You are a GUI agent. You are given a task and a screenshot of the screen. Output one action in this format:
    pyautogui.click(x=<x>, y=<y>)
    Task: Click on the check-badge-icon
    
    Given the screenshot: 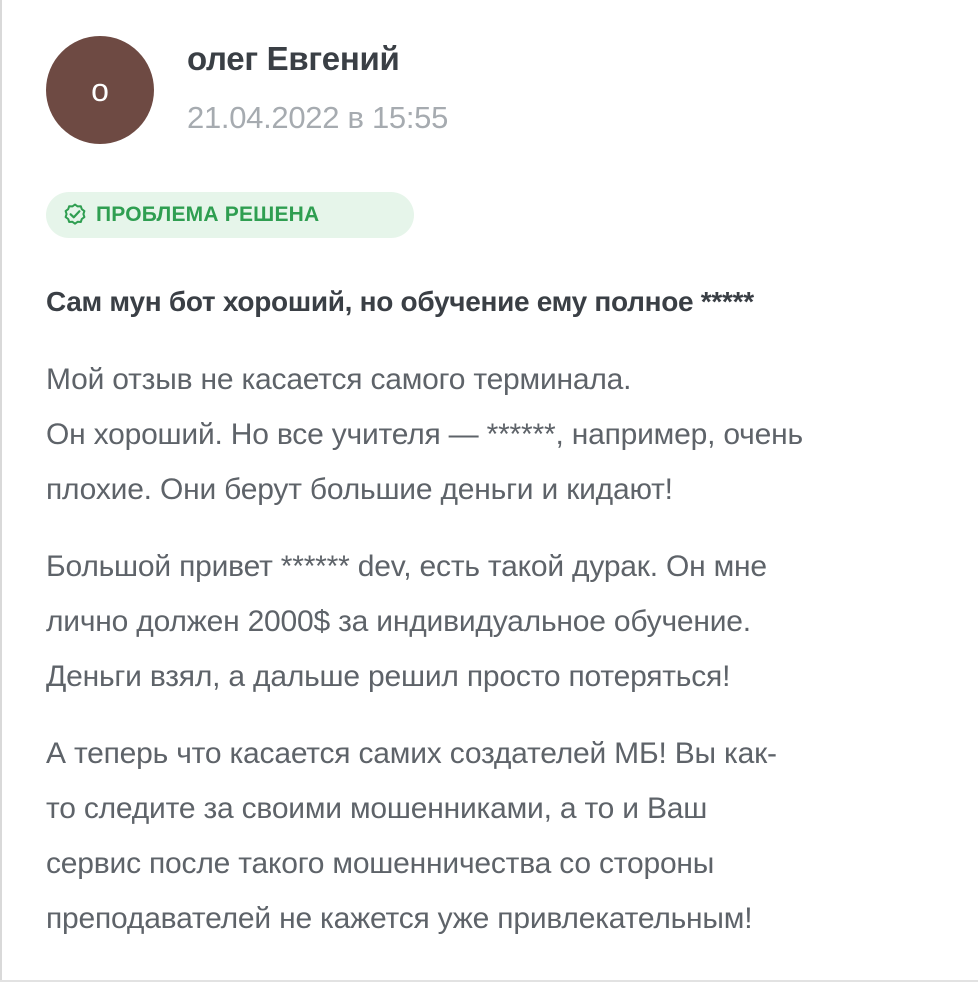 What is the action you would take?
    pyautogui.click(x=75, y=215)
    